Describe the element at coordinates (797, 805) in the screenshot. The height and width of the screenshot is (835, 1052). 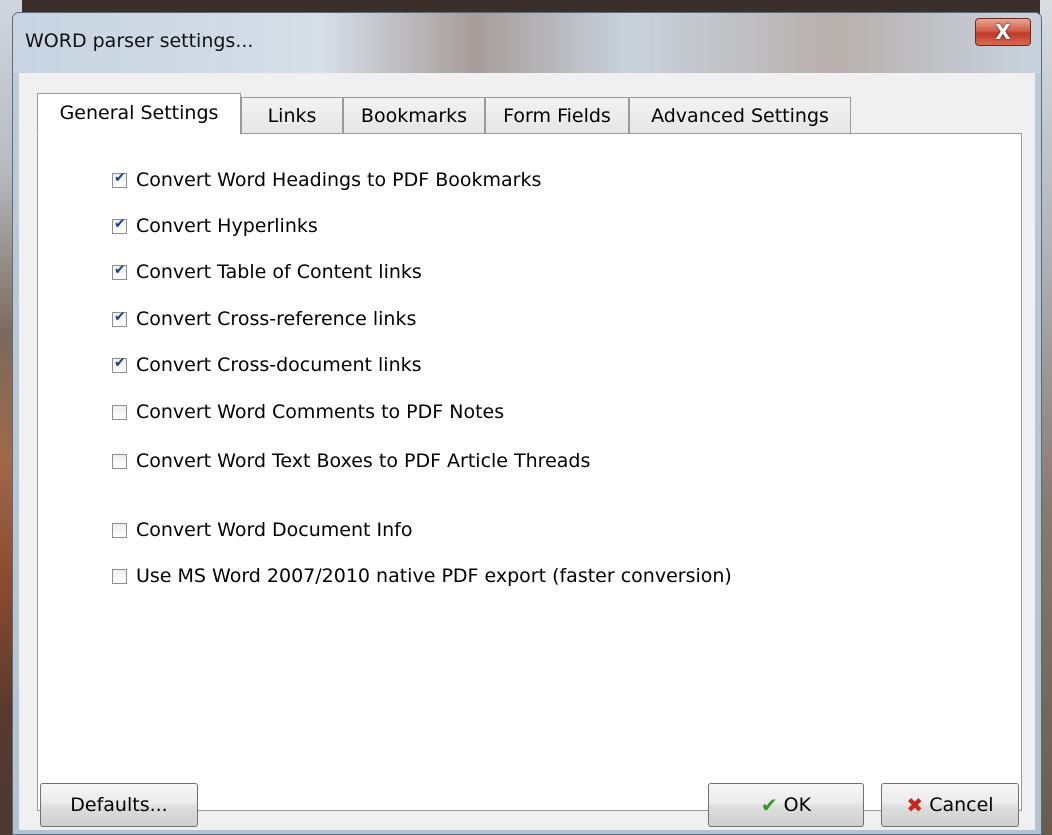
I see `ok-button-label: OK` at that location.